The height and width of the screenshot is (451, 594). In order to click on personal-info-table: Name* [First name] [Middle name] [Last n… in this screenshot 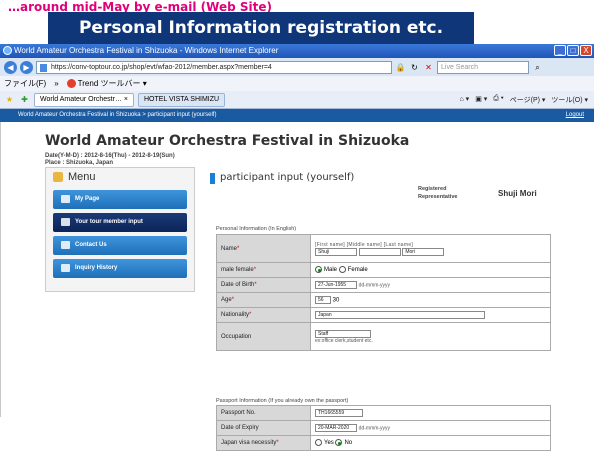, I will do `click(383, 292)`.